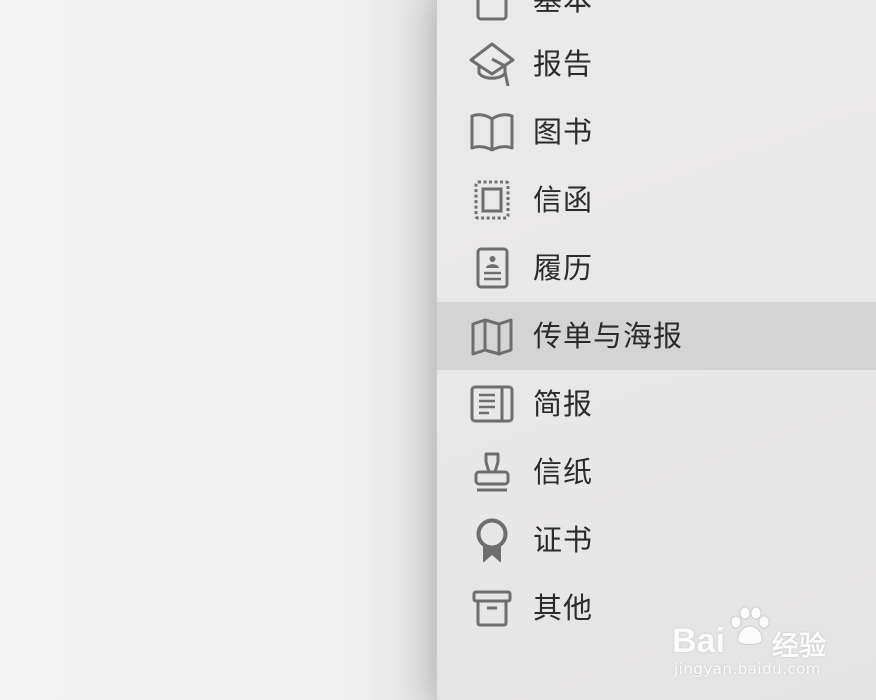 The image size is (876, 700). I want to click on sidebar-item-label: 信函, so click(563, 200).